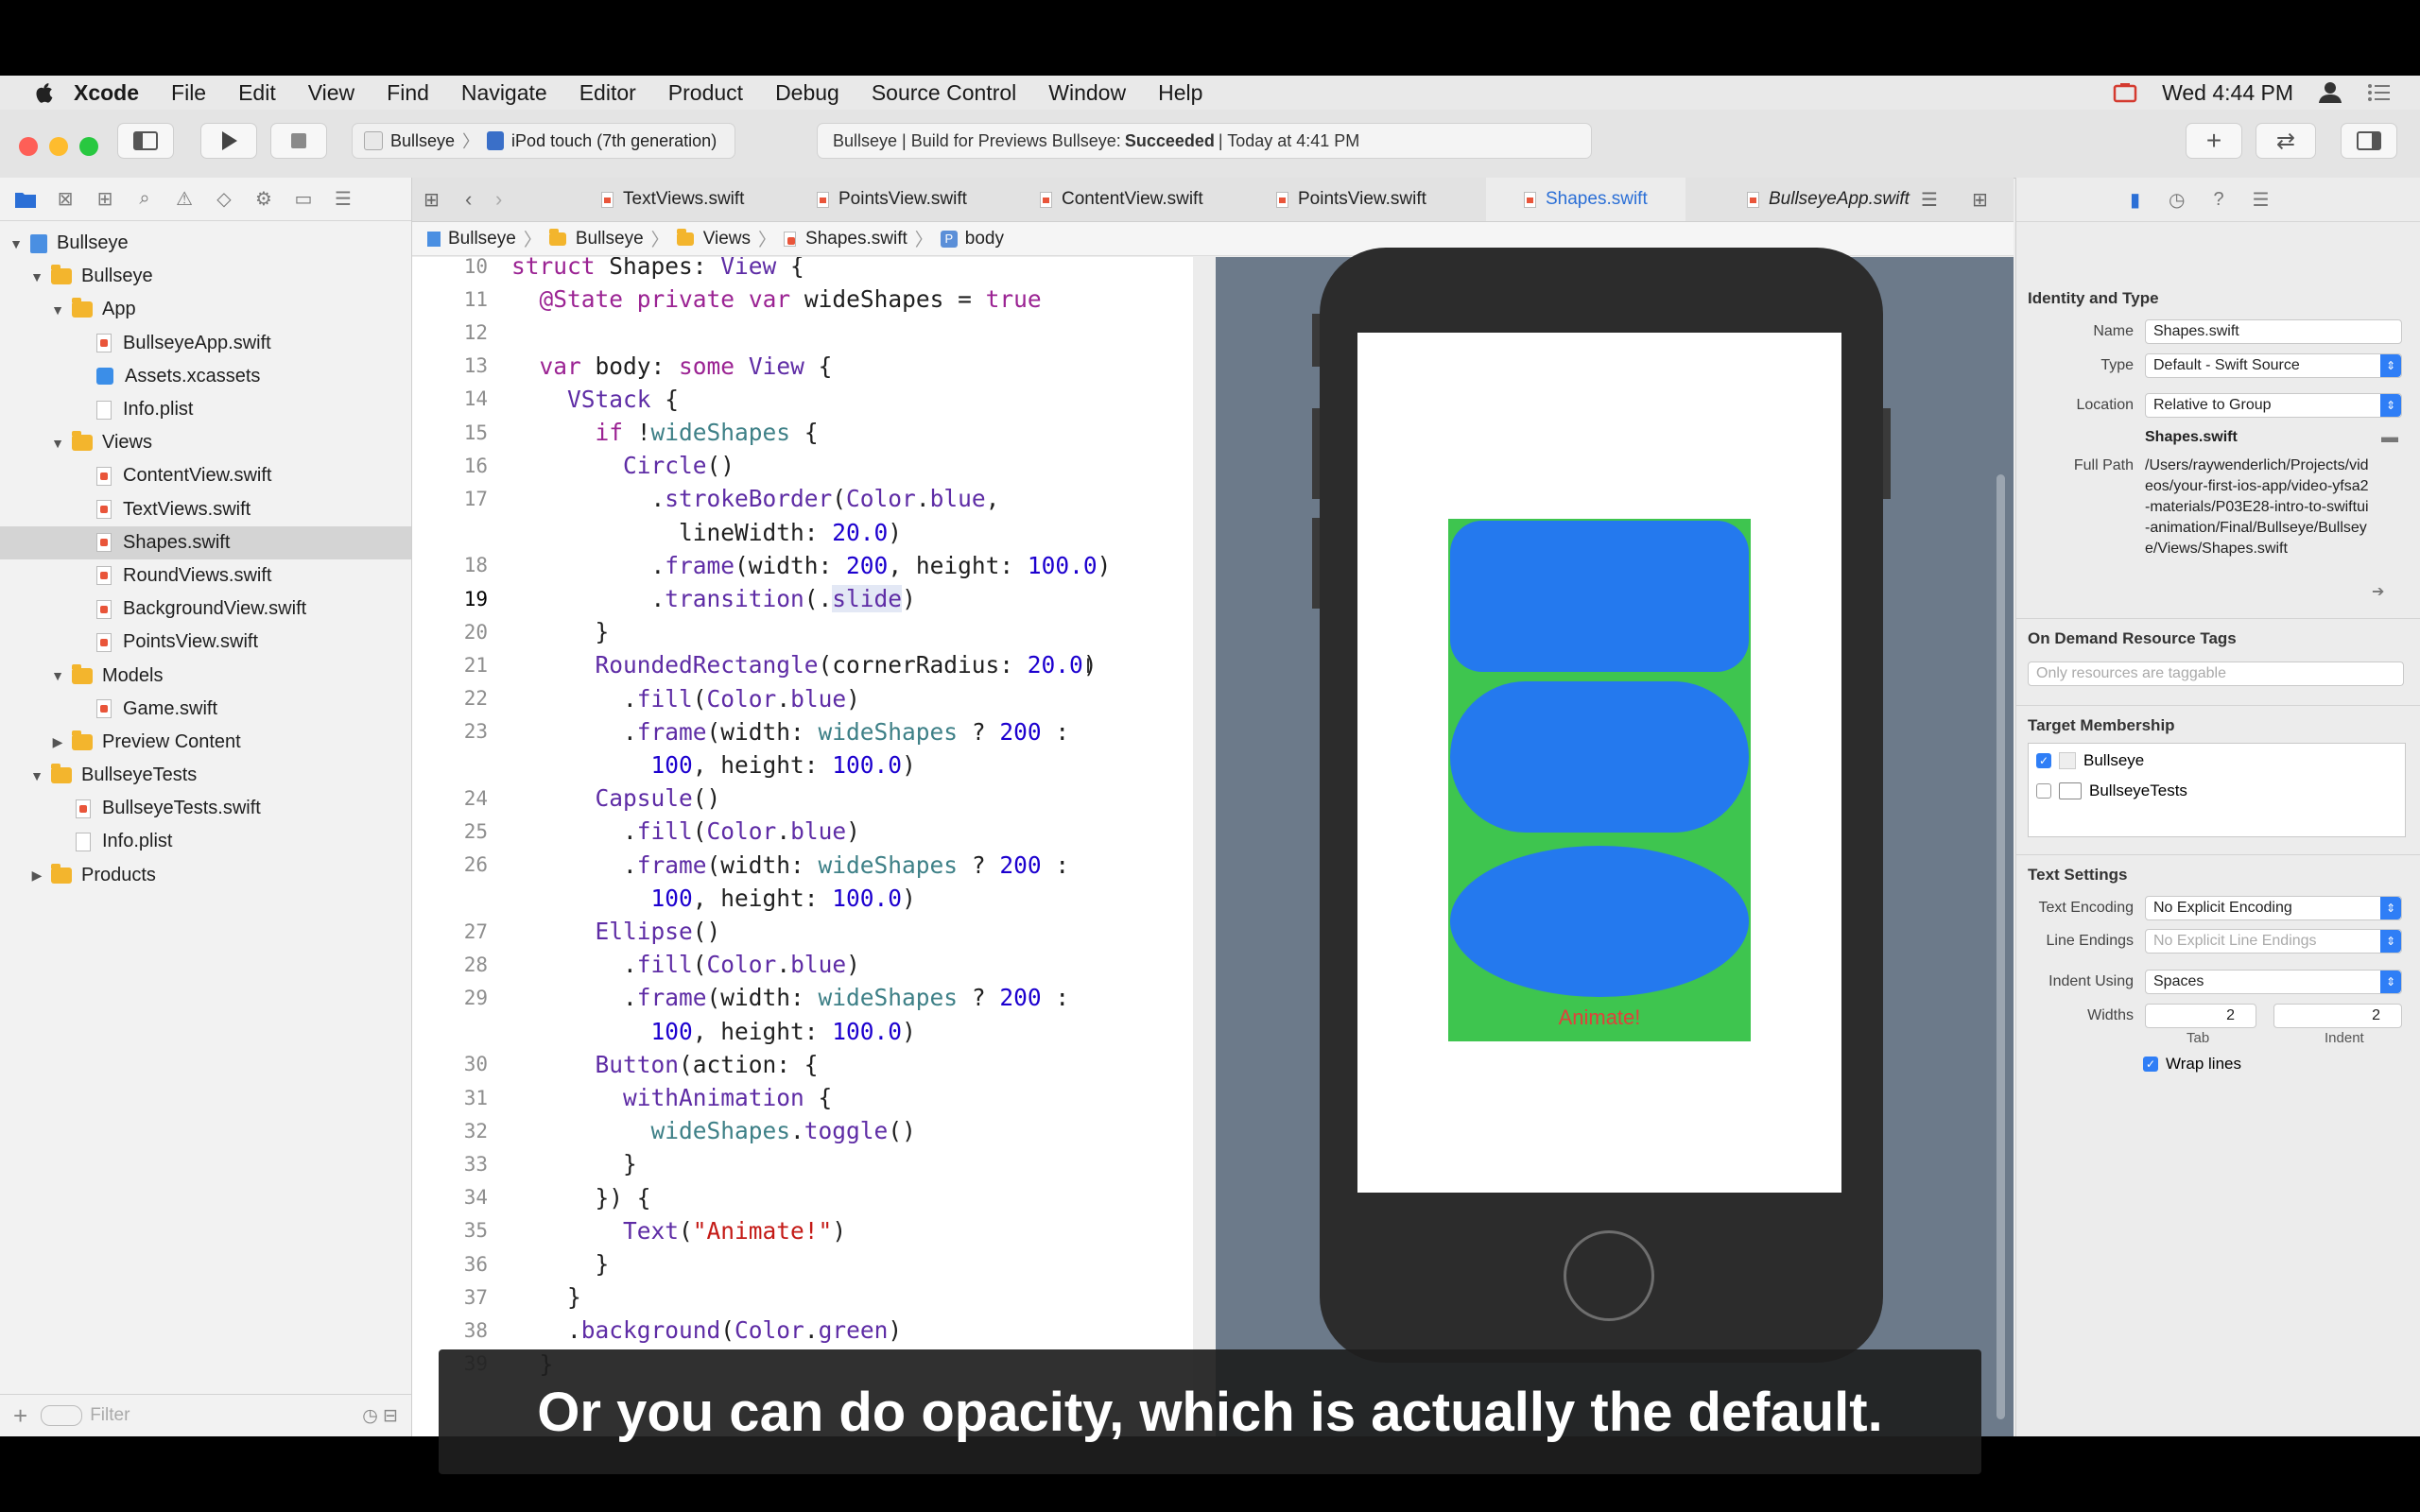 The width and height of the screenshot is (2420, 1512). What do you see at coordinates (802, 1064) in the screenshot?
I see `code-line: 30 Button(action: {` at bounding box center [802, 1064].